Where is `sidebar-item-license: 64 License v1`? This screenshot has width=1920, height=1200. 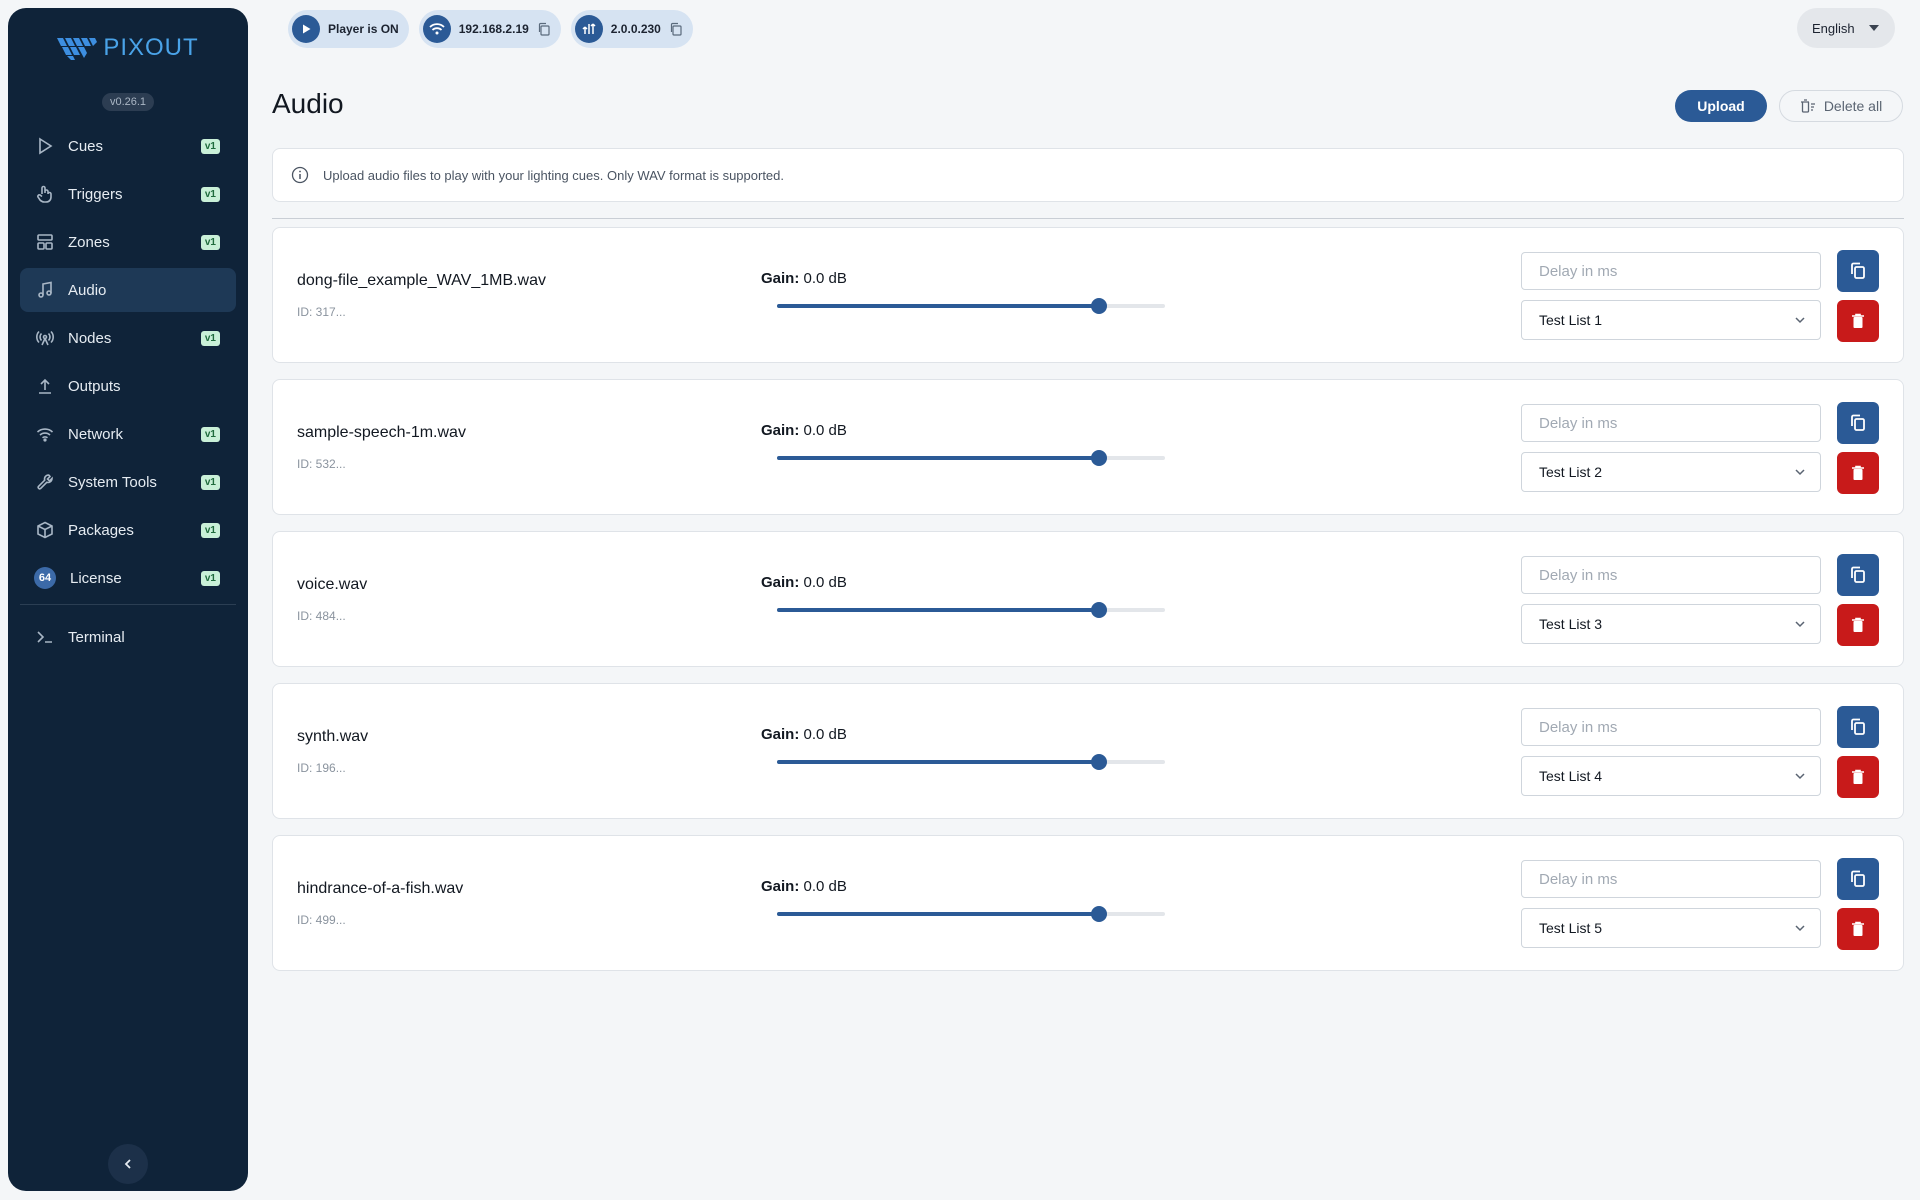
sidebar-item-license: 64 License v1 is located at coordinates (128, 578).